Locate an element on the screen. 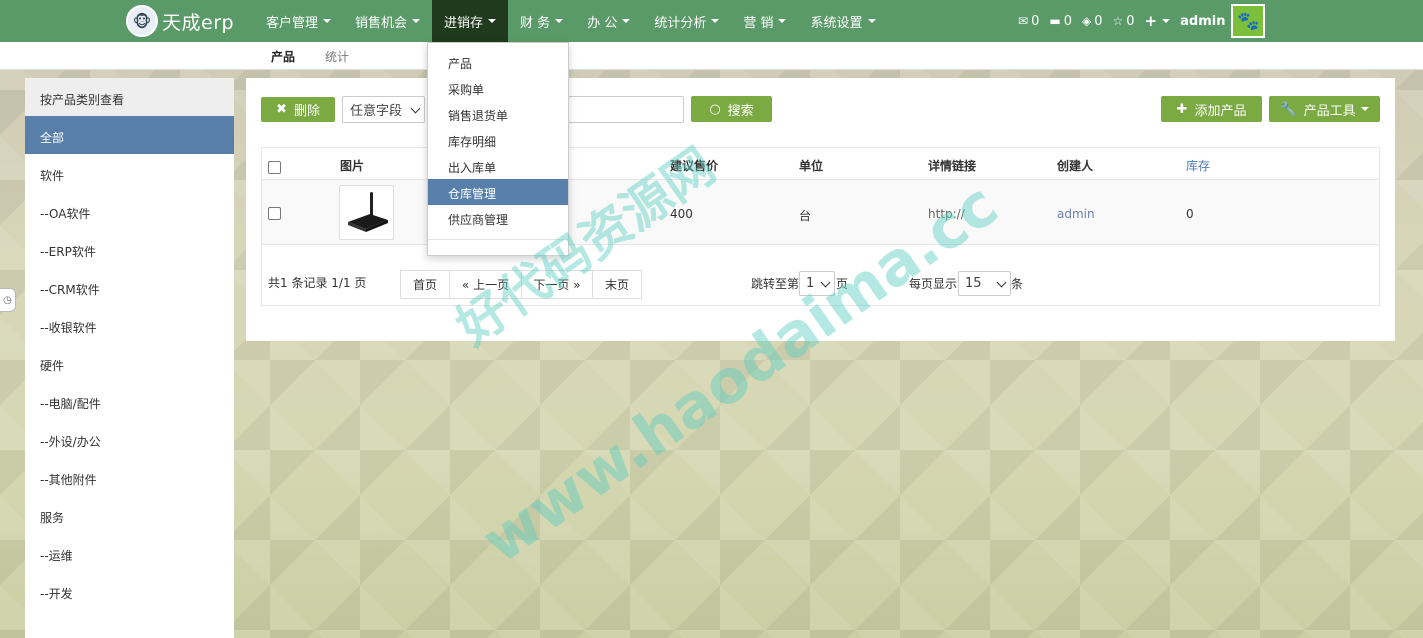  menu-sales-opportunities: 销售机会 is located at coordinates (387, 21).